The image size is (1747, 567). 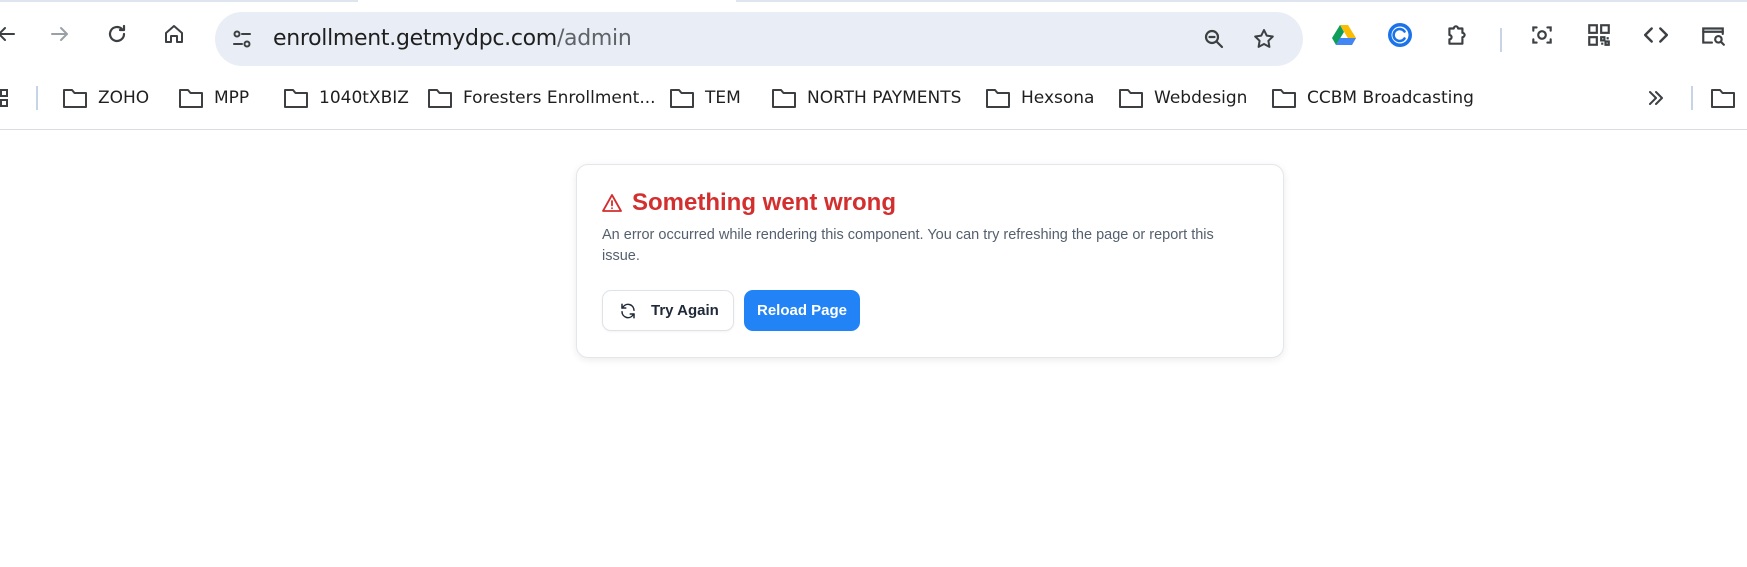 I want to click on error-title: Something went wrong, so click(x=764, y=202).